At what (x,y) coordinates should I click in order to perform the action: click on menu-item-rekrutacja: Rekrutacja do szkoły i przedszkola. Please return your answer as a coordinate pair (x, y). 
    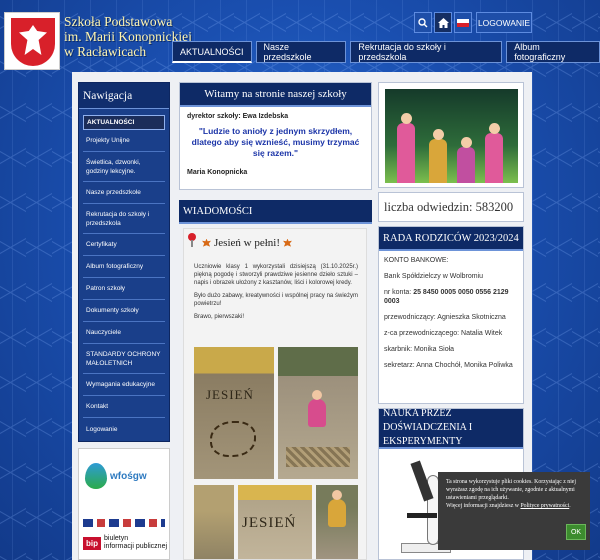
    Looking at the image, I should click on (426, 52).